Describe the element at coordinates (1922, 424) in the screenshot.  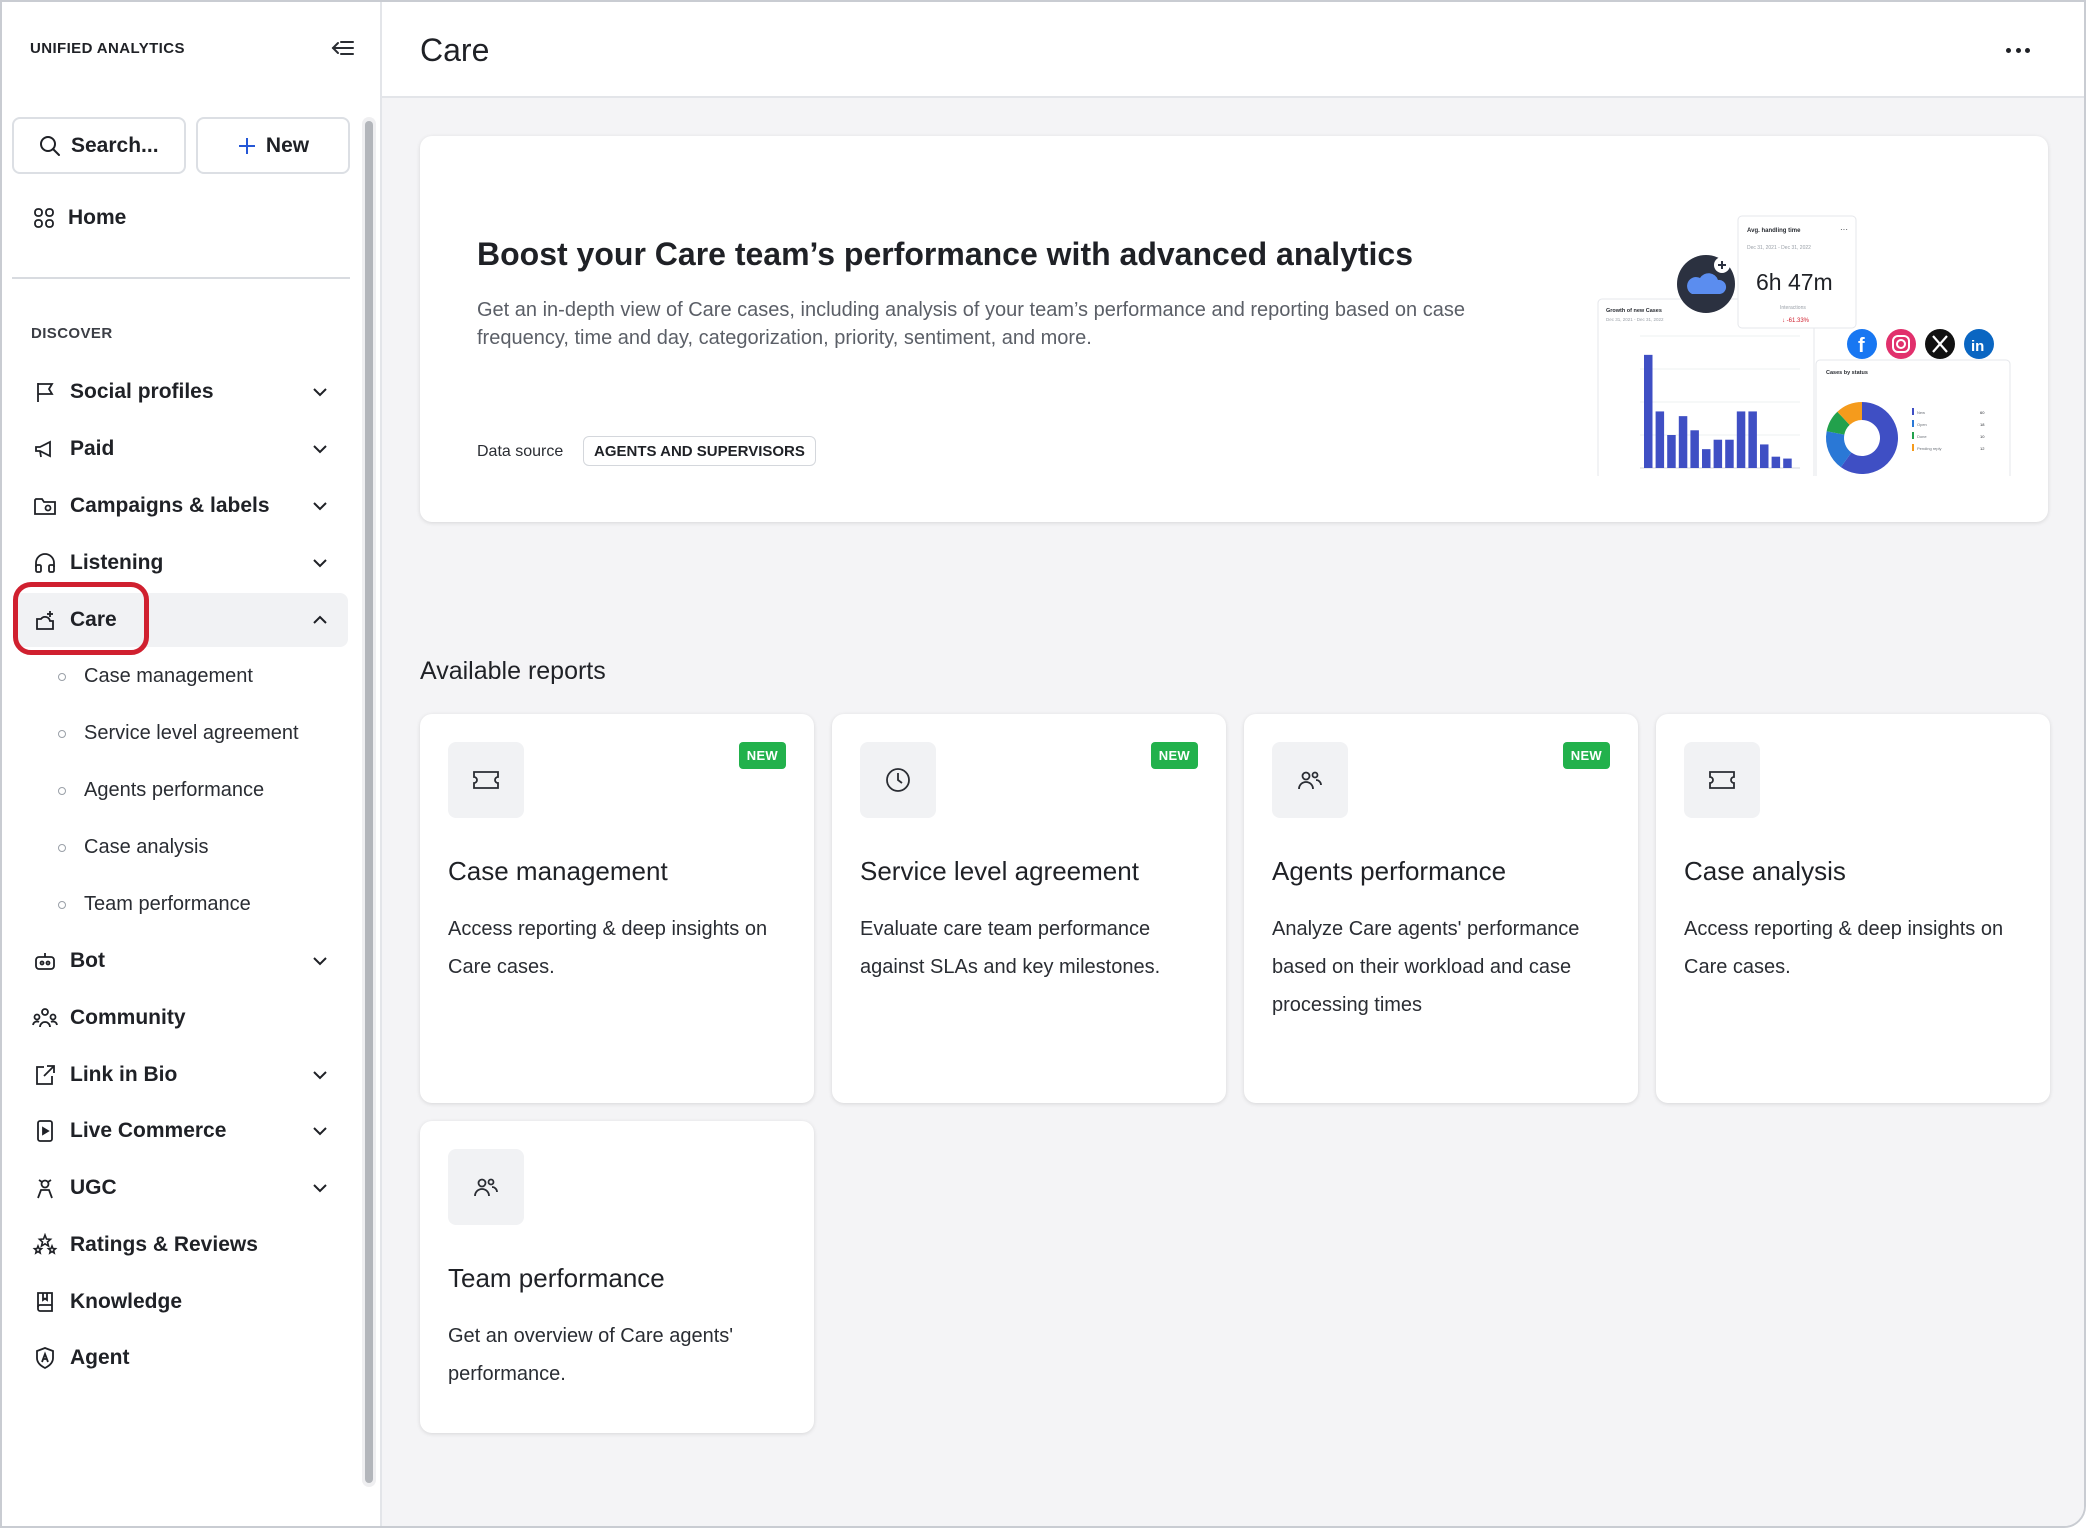
I see `legend-label: Open` at that location.